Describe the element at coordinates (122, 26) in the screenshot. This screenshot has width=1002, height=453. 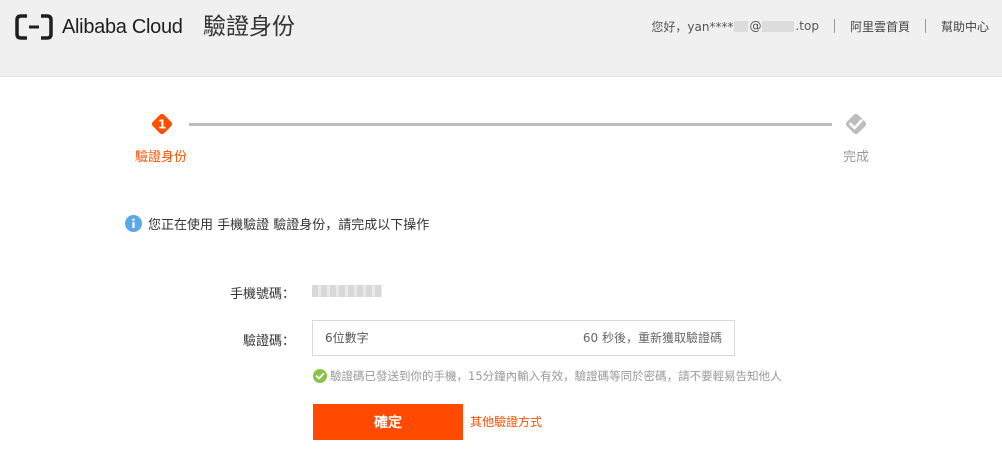
I see `brand-name: Alibaba Cloud` at that location.